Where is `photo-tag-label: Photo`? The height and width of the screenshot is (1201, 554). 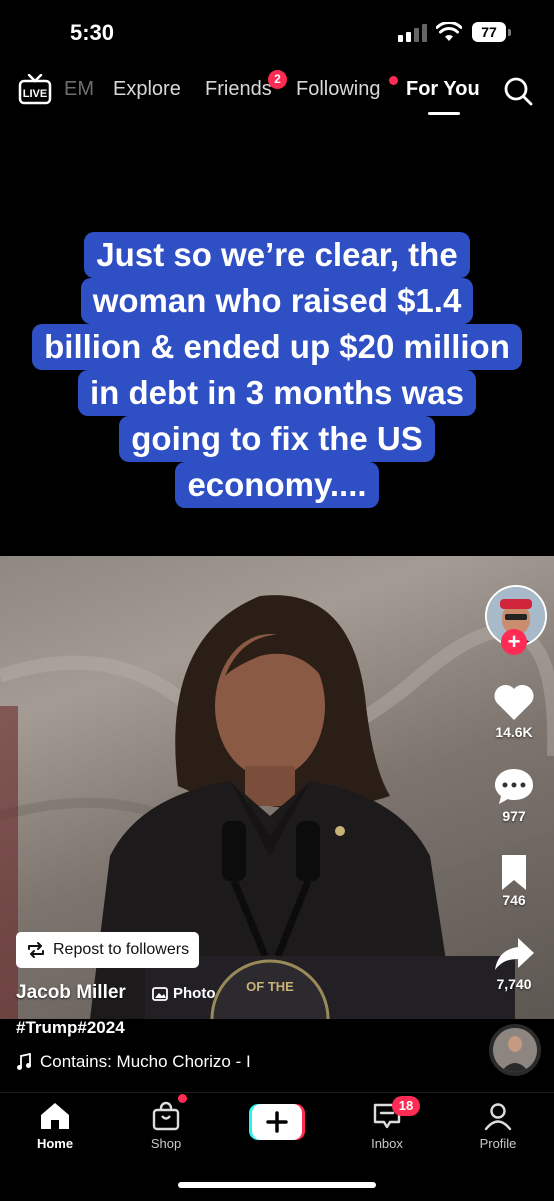 photo-tag-label: Photo is located at coordinates (194, 993).